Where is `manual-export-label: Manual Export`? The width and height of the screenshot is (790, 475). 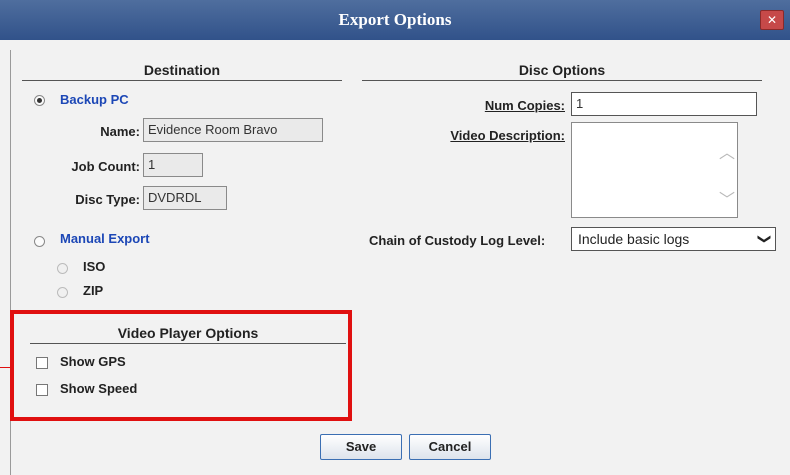
manual-export-label: Manual Export is located at coordinates (105, 238).